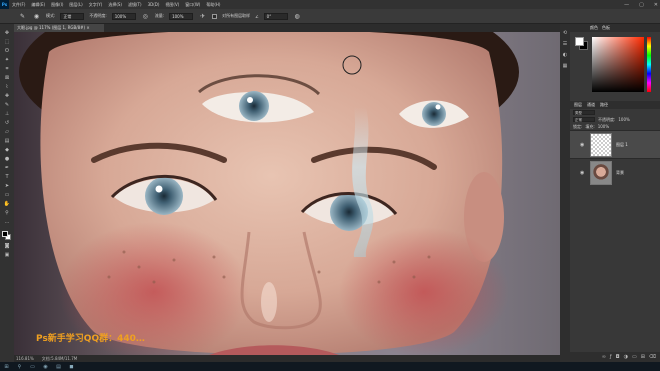 The image size is (660, 371). Describe the element at coordinates (7, 255) in the screenshot. I see `screen-mode-icon: ▣` at that location.